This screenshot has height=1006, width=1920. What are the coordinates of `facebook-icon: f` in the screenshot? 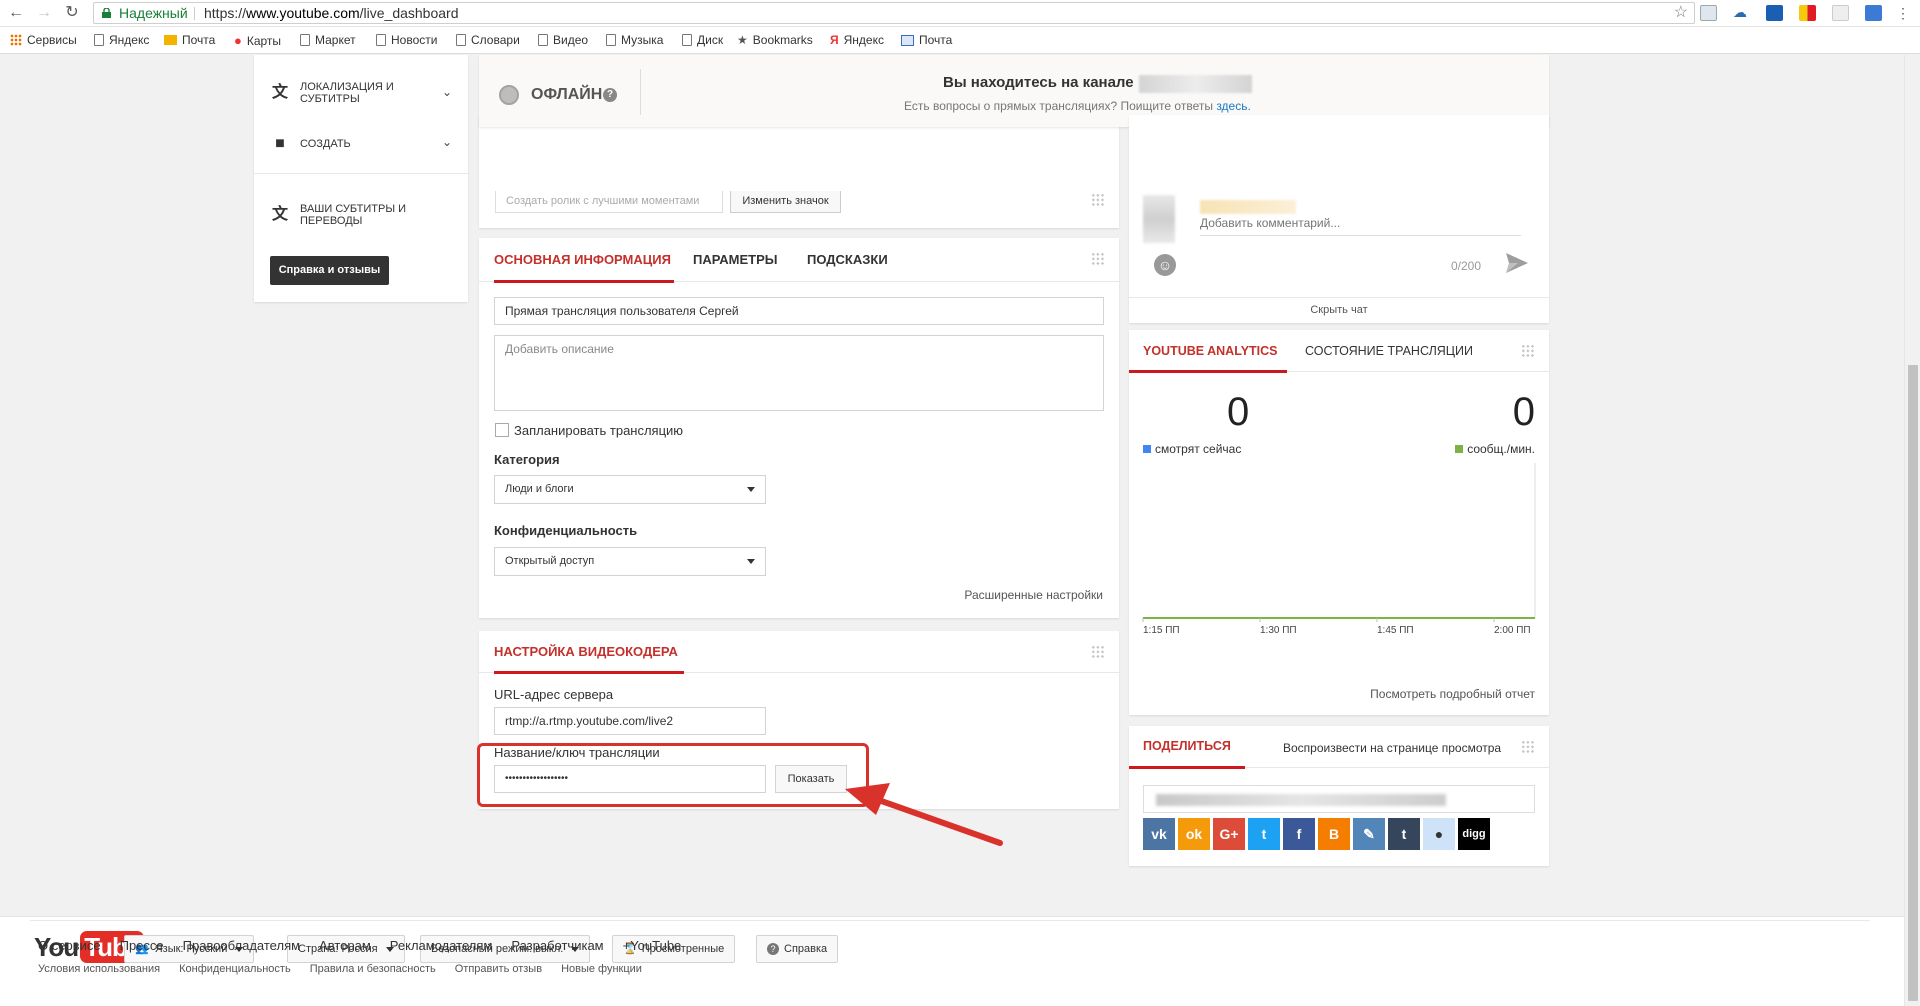 It's located at (1299, 834).